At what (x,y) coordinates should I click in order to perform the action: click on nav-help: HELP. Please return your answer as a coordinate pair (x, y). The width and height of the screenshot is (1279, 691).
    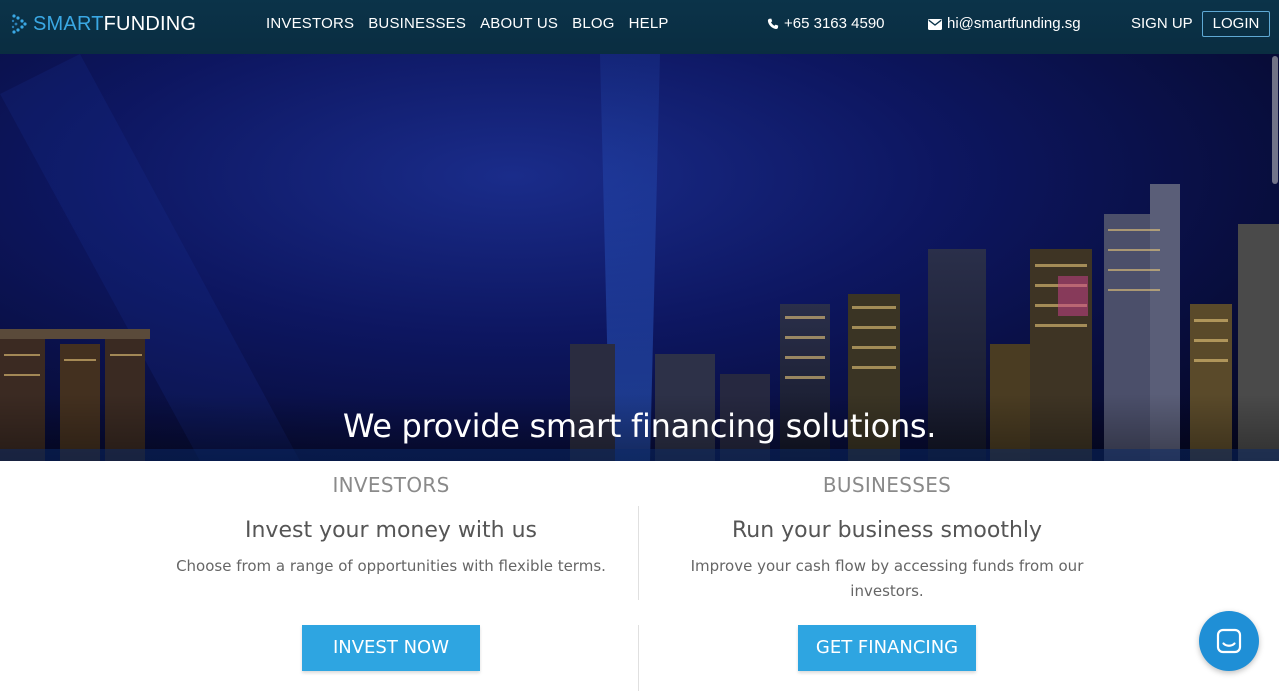
    Looking at the image, I should click on (649, 24).